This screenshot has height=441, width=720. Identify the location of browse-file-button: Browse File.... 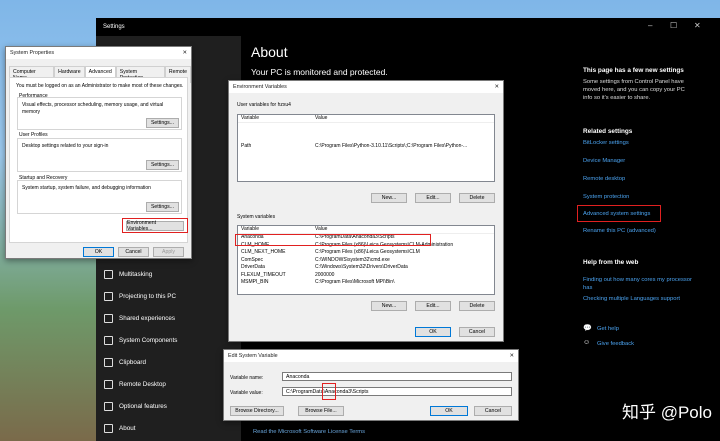
(321, 411).